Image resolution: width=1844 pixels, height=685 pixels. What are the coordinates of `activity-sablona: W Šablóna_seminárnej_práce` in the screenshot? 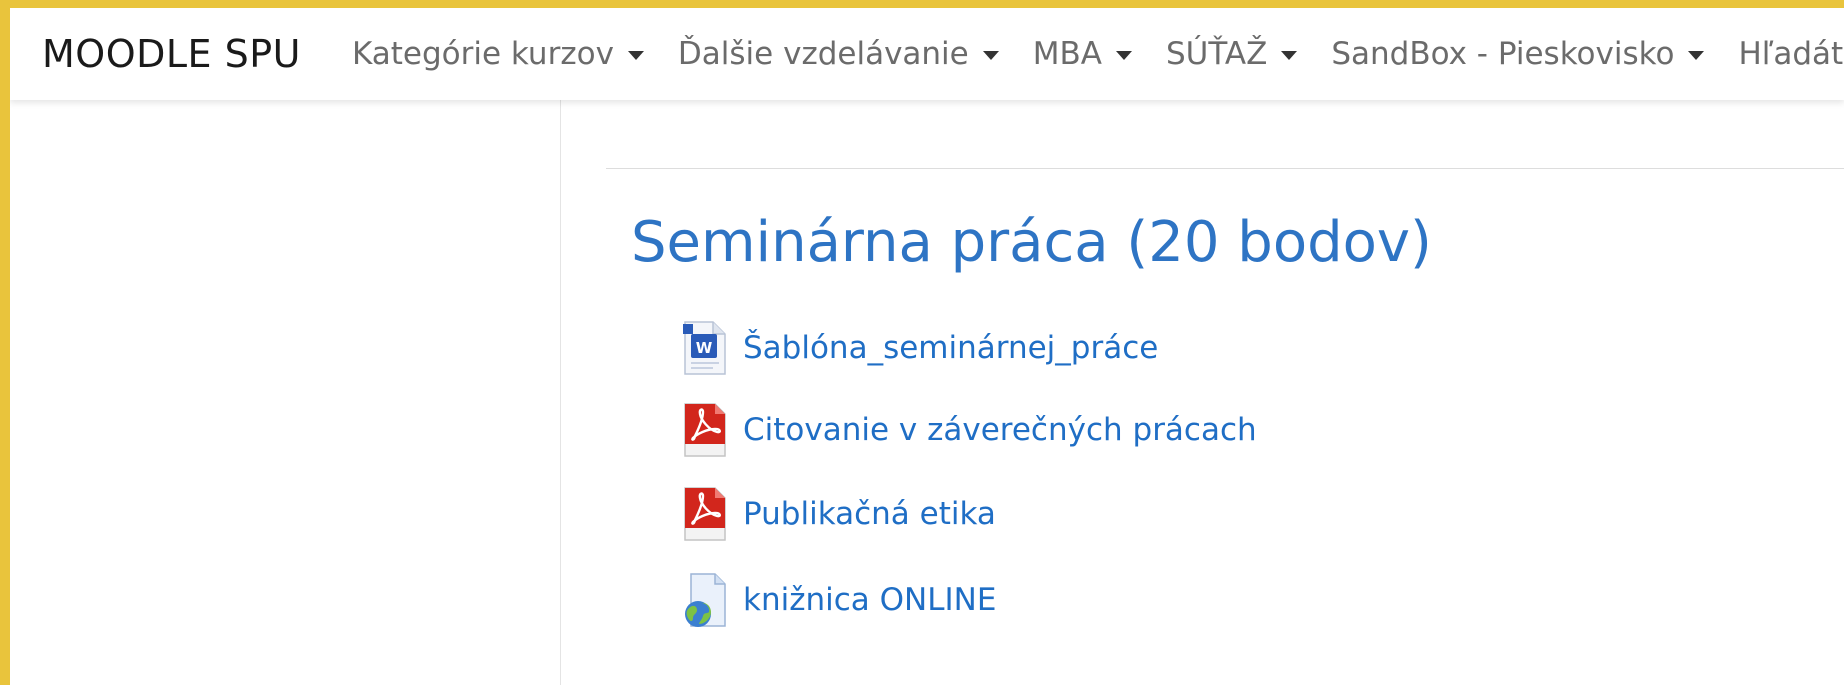 It's located at (919, 348).